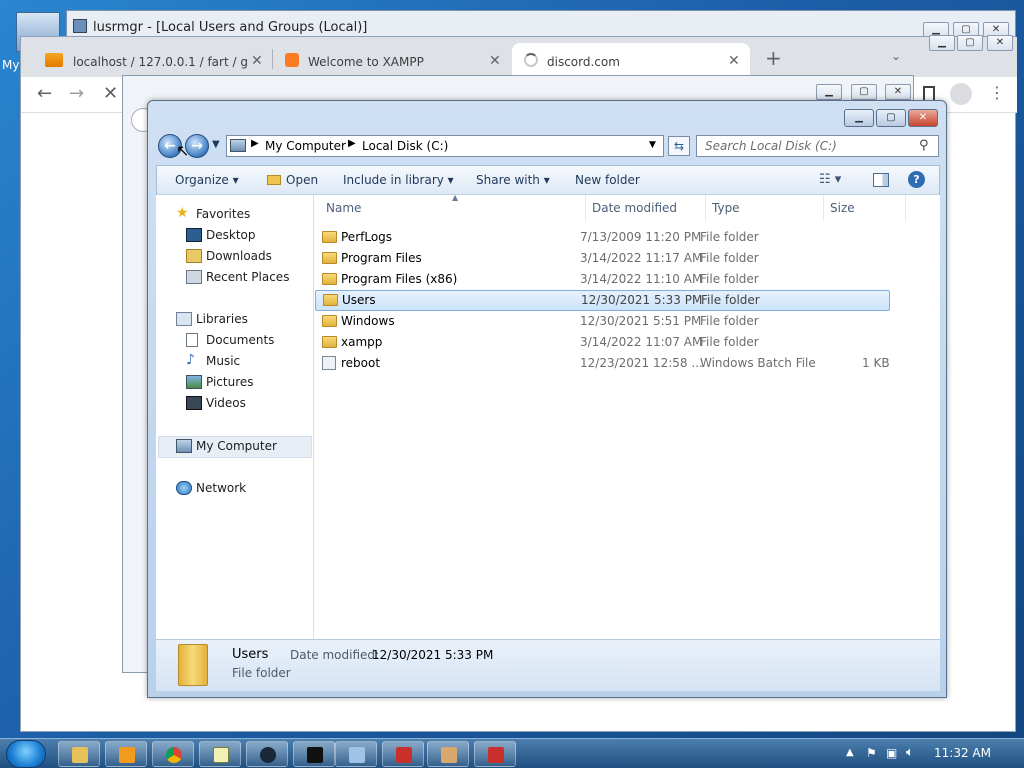 The image size is (1024, 768). Describe the element at coordinates (10, 65) in the screenshot. I see `desktop-icon-label: My` at that location.